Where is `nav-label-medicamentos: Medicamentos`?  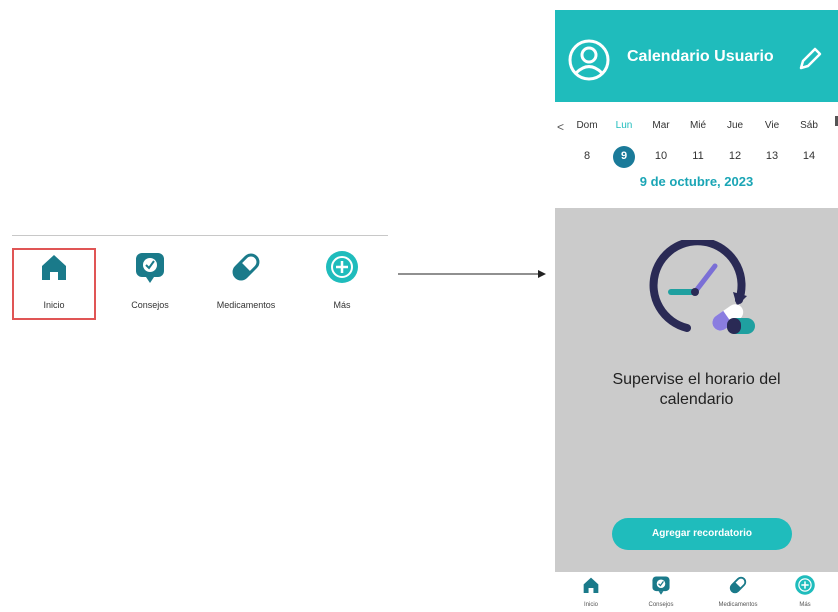 nav-label-medicamentos: Medicamentos is located at coordinates (246, 305).